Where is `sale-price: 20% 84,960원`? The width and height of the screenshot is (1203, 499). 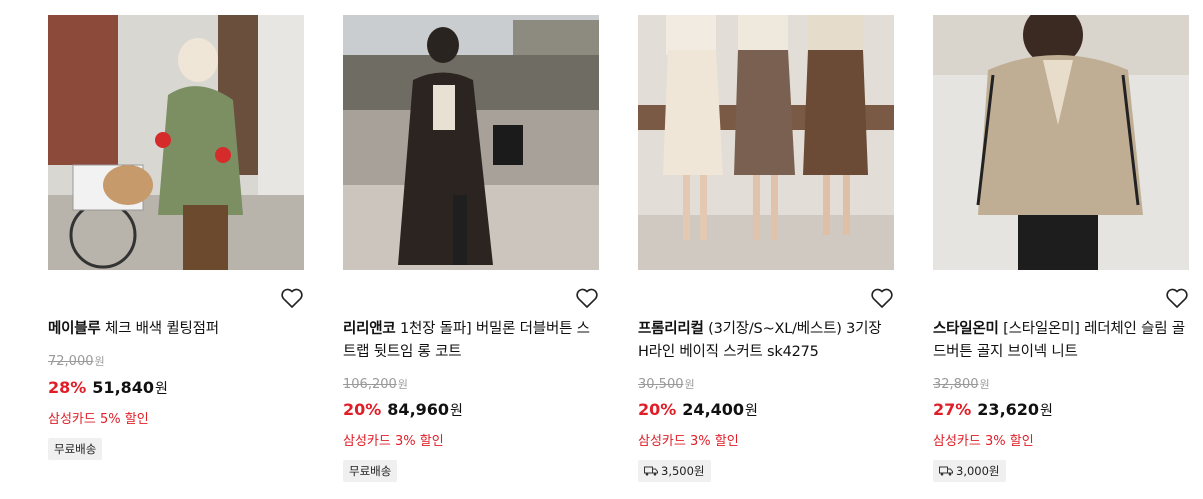 sale-price: 20% 84,960원 is located at coordinates (403, 409).